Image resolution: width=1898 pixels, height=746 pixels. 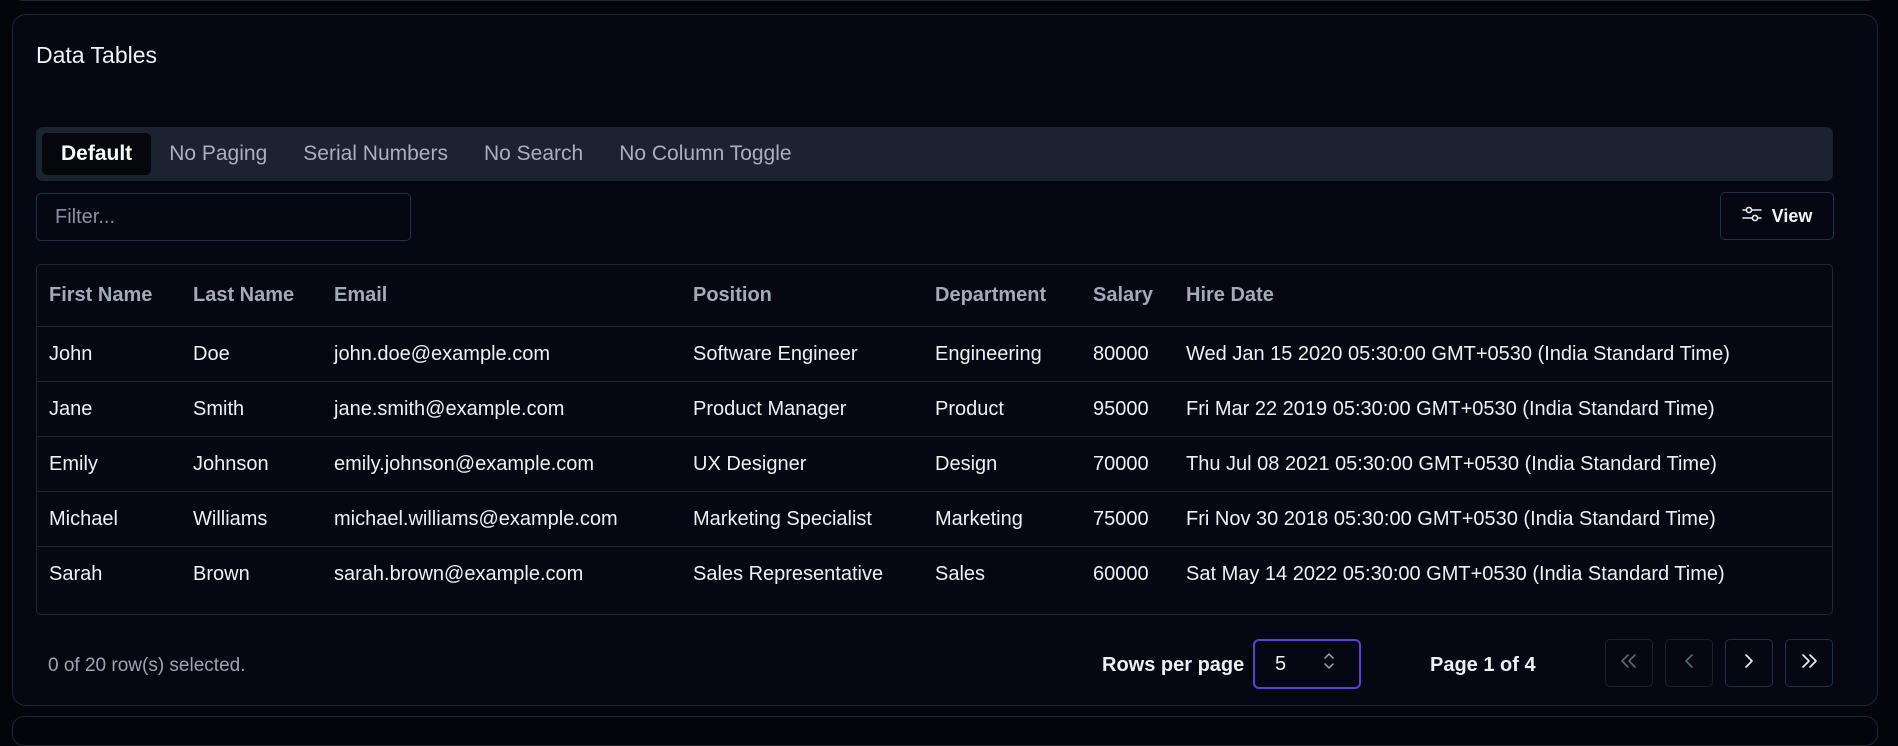 I want to click on cell-position: UX Designer, so click(x=802, y=464).